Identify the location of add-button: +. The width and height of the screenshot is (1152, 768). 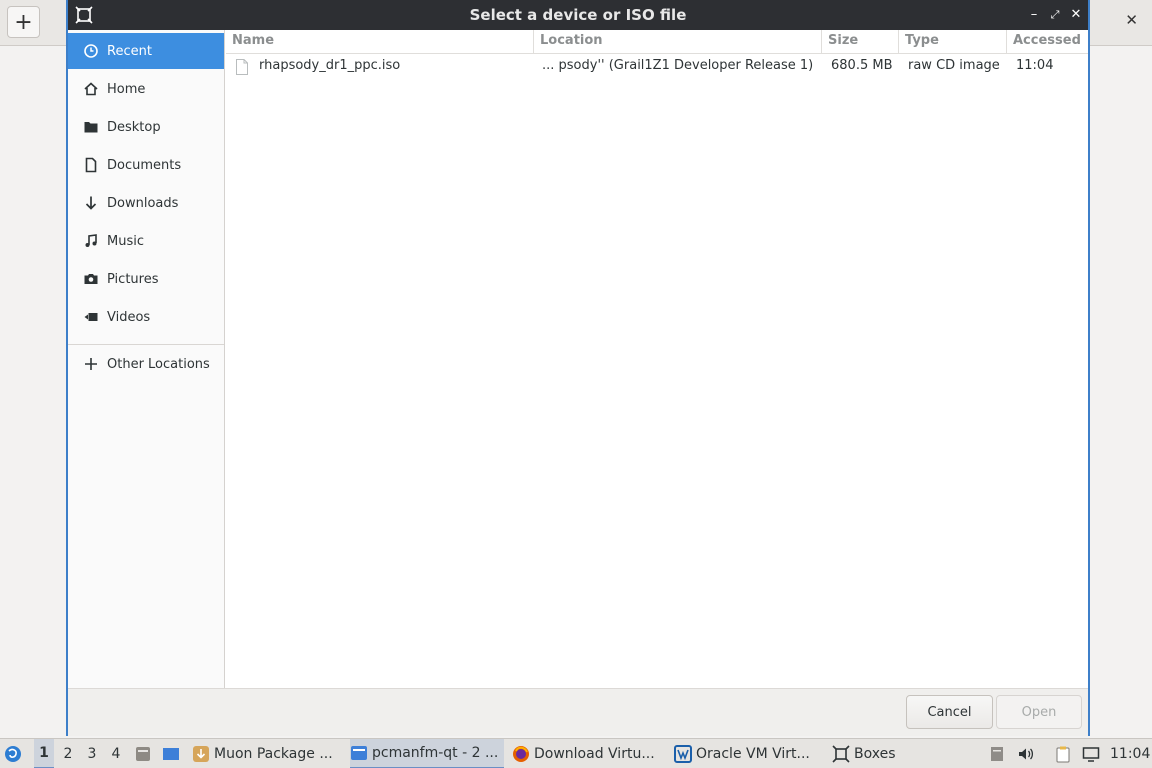
(23, 22).